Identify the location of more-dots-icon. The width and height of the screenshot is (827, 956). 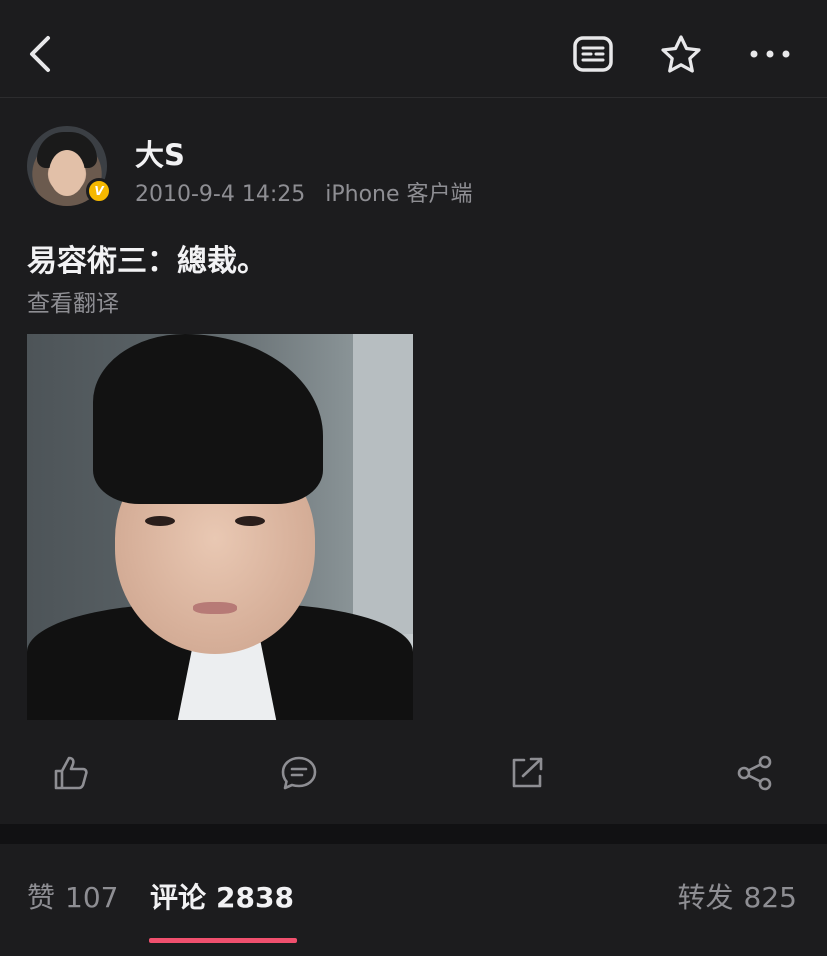
(770, 54).